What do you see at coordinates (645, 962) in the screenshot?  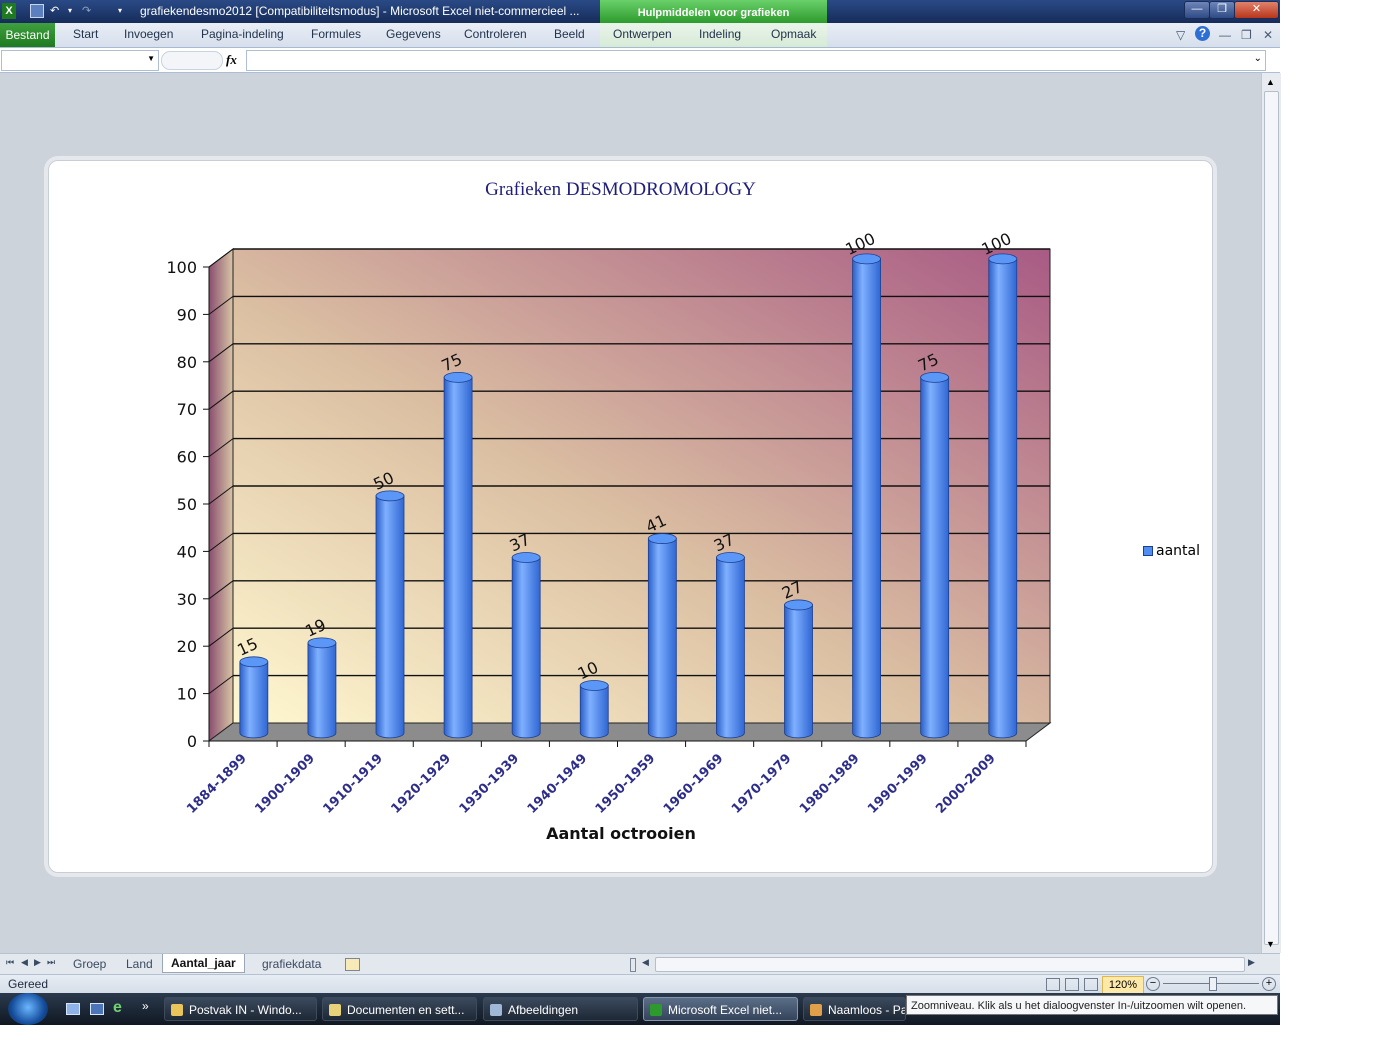 I see `scroll-left-icon: ◀` at bounding box center [645, 962].